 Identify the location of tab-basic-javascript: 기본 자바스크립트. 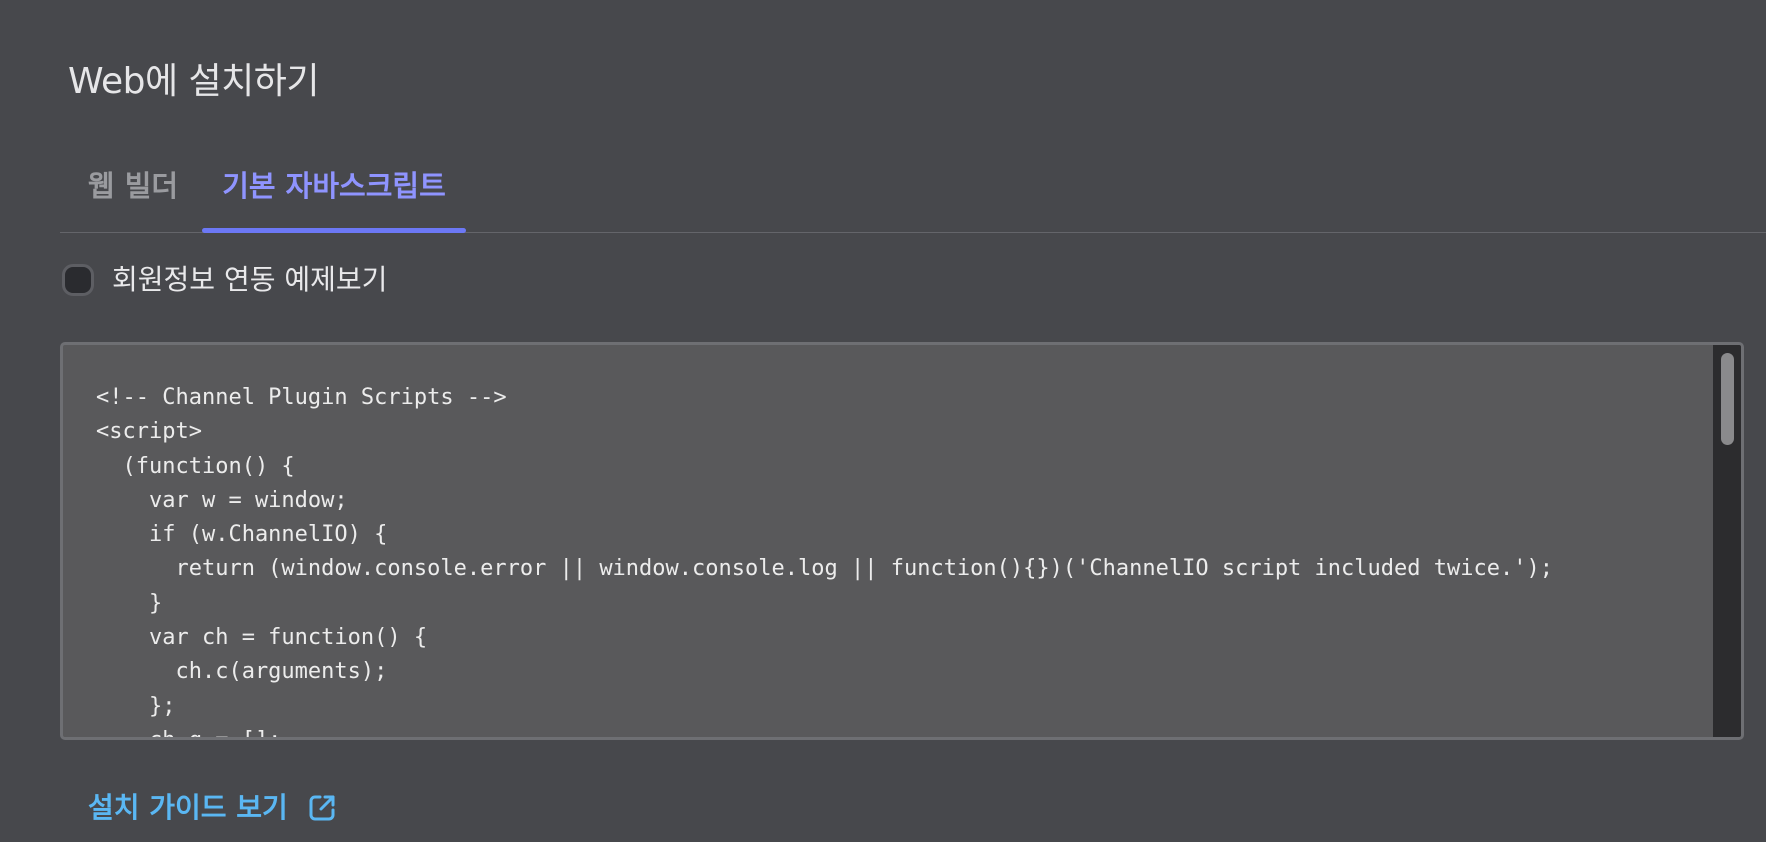
(334, 196).